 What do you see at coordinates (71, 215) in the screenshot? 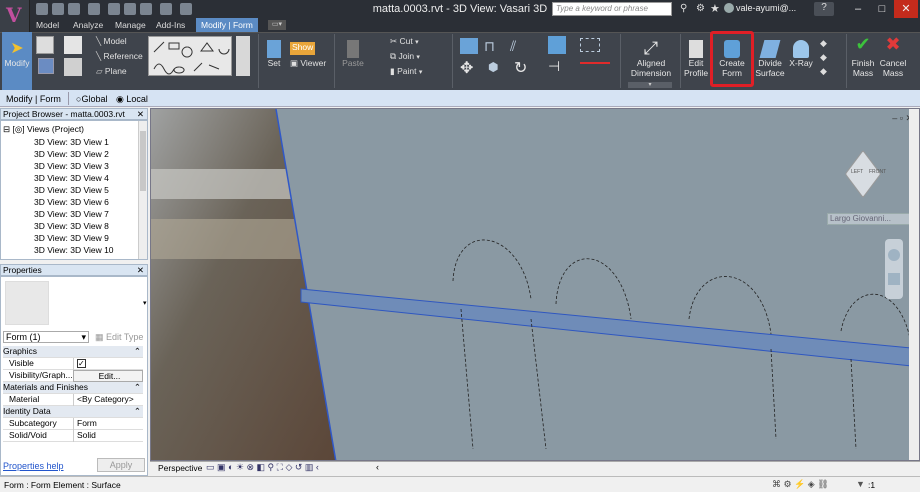
I see `list-item: 3D View: 3D View 7` at bounding box center [71, 215].